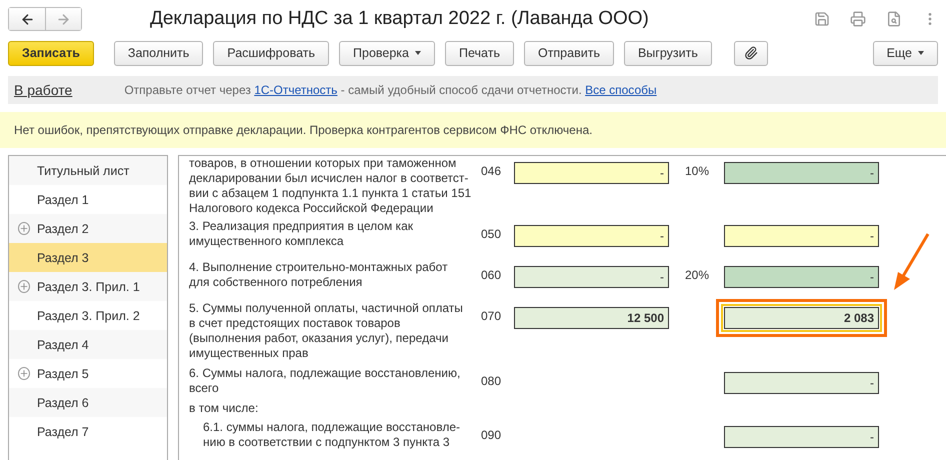 The width and height of the screenshot is (946, 460). What do you see at coordinates (88, 286) in the screenshot?
I see `section-item: Раздел 3. Прил. 1` at bounding box center [88, 286].